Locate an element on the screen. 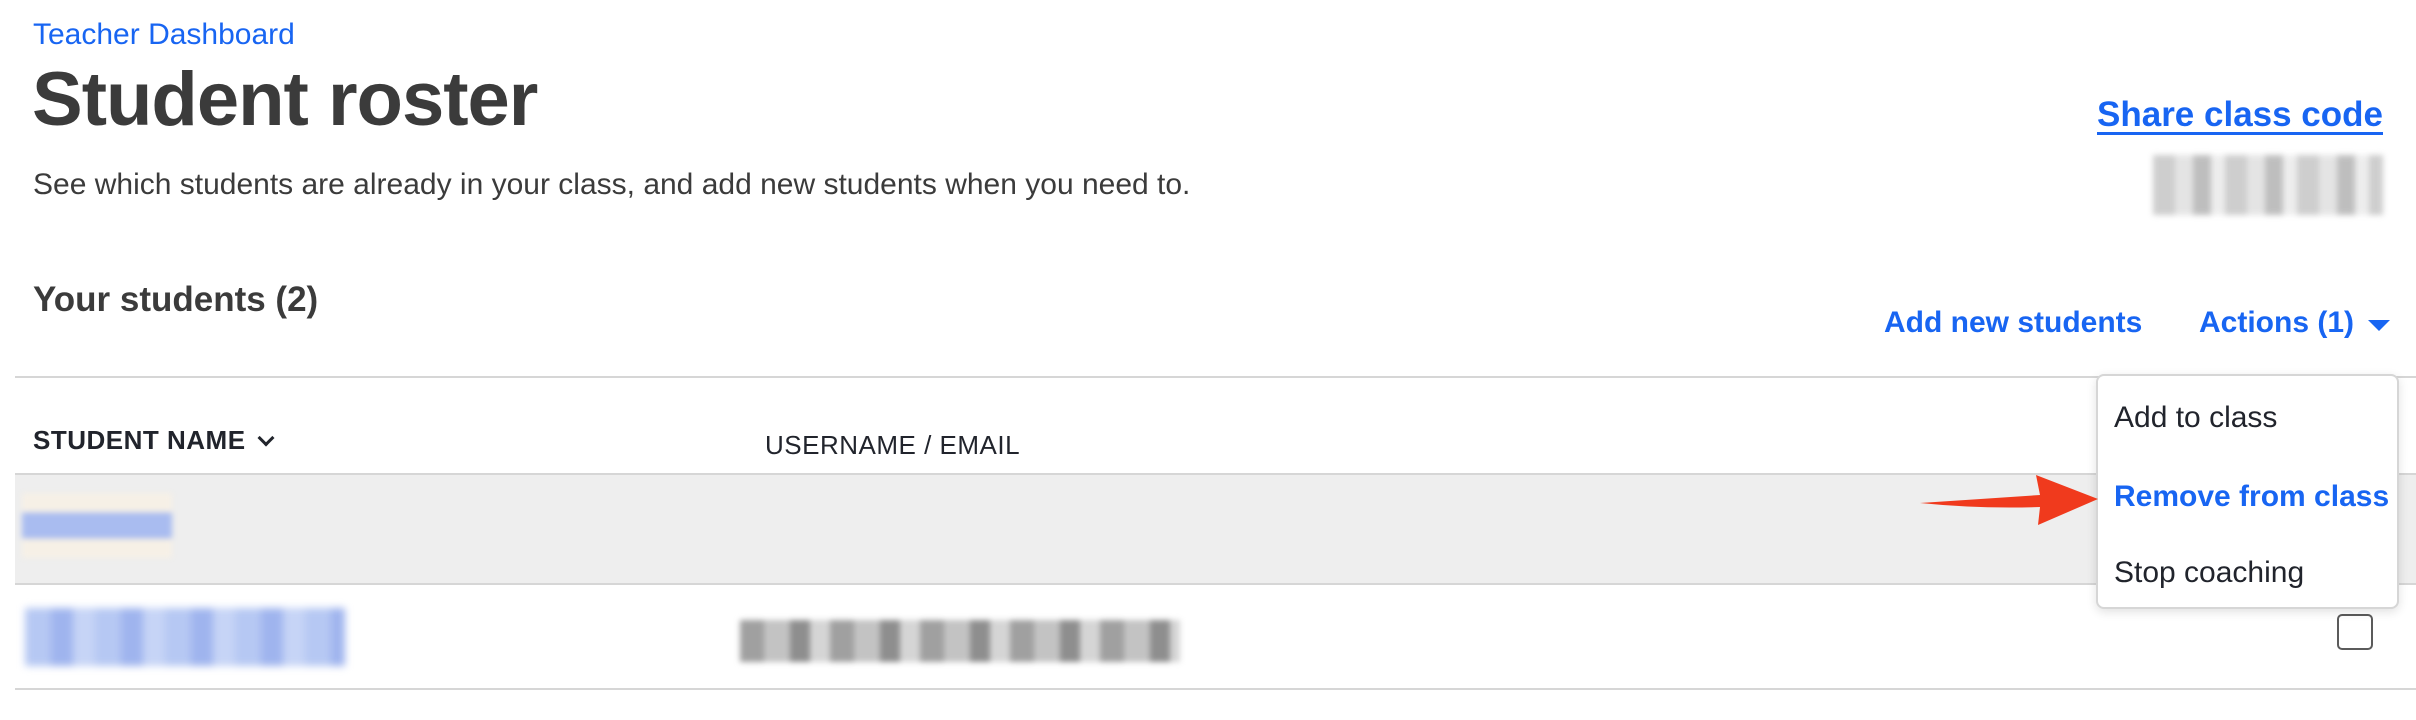  page-title: Student roster is located at coordinates (285, 99).